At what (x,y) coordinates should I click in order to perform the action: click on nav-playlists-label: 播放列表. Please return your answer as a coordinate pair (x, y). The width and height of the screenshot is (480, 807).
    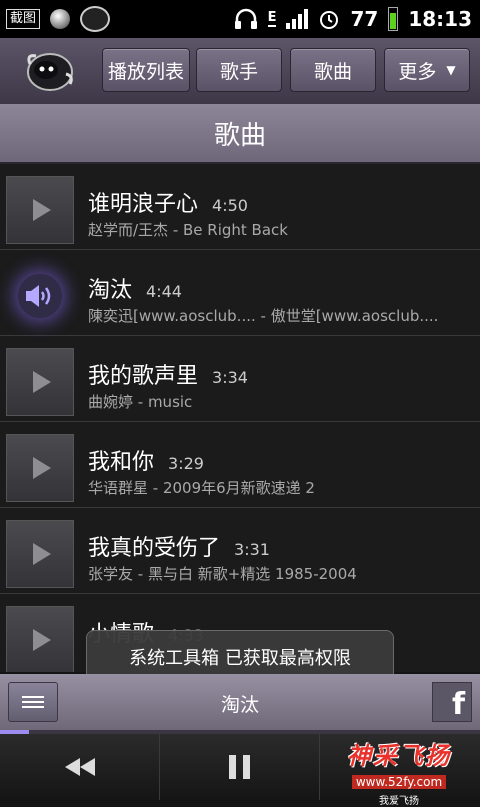
    Looking at the image, I should click on (145, 71).